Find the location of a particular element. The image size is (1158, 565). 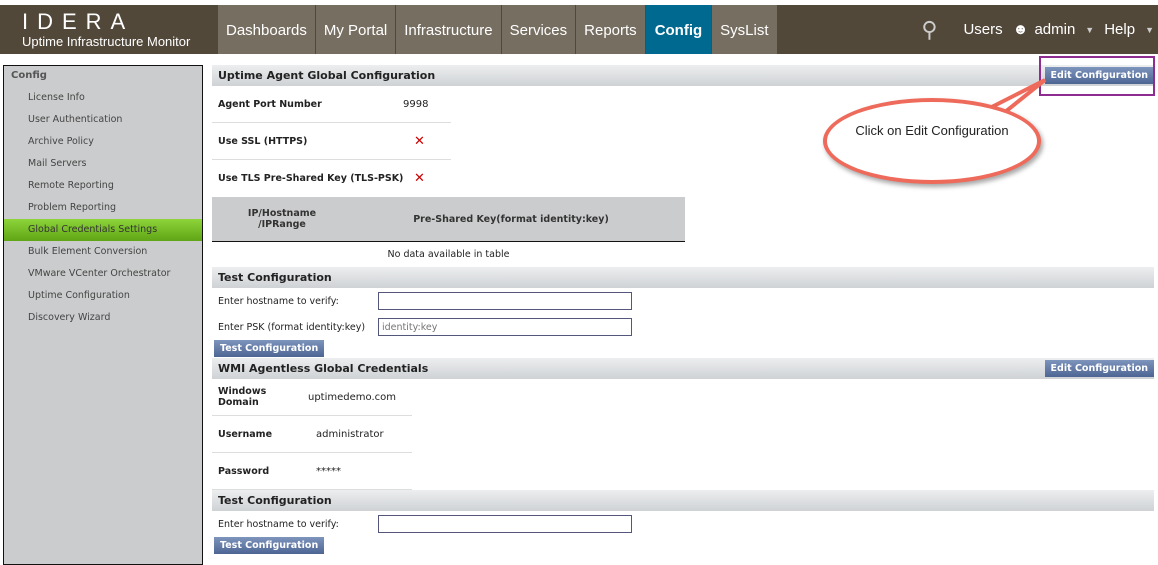

test-configuration-button-2: Test Configuration is located at coordinates (269, 545).